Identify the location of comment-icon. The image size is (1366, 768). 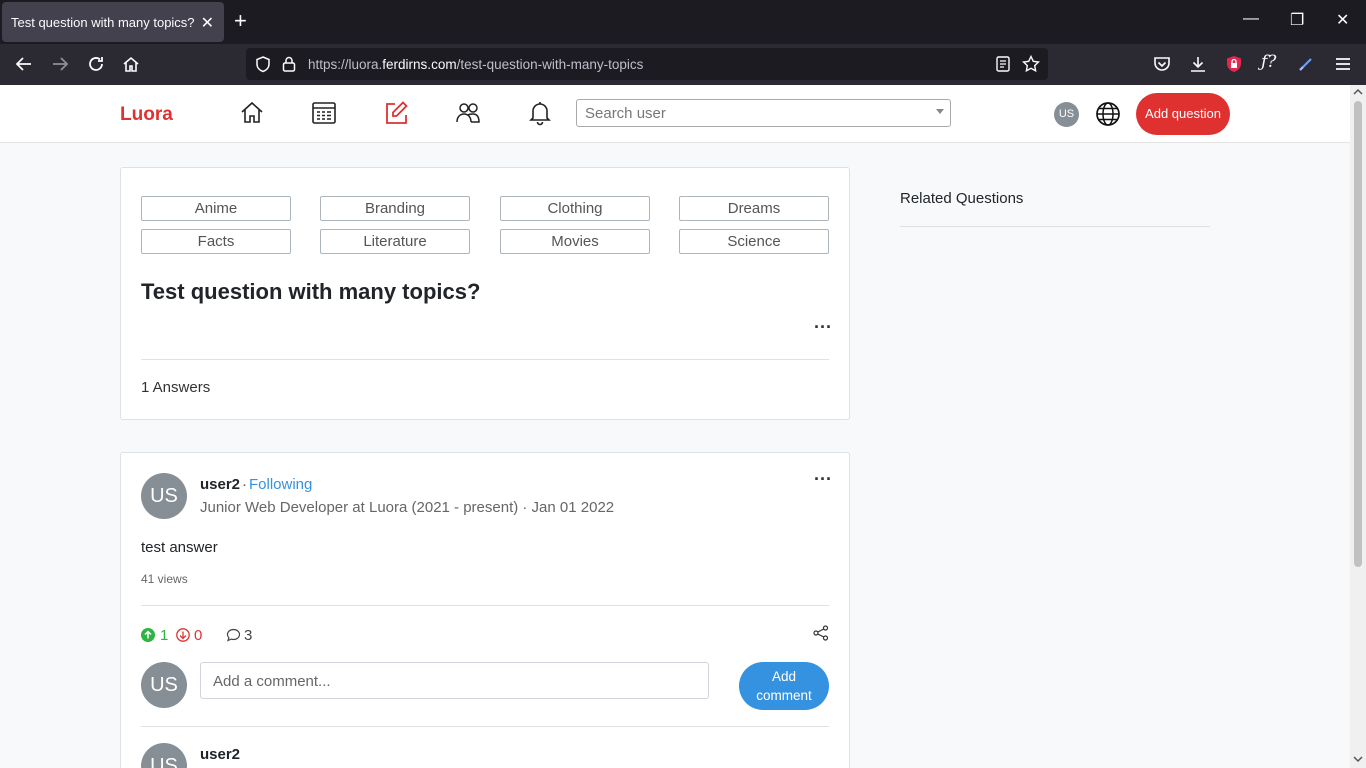
(233, 635).